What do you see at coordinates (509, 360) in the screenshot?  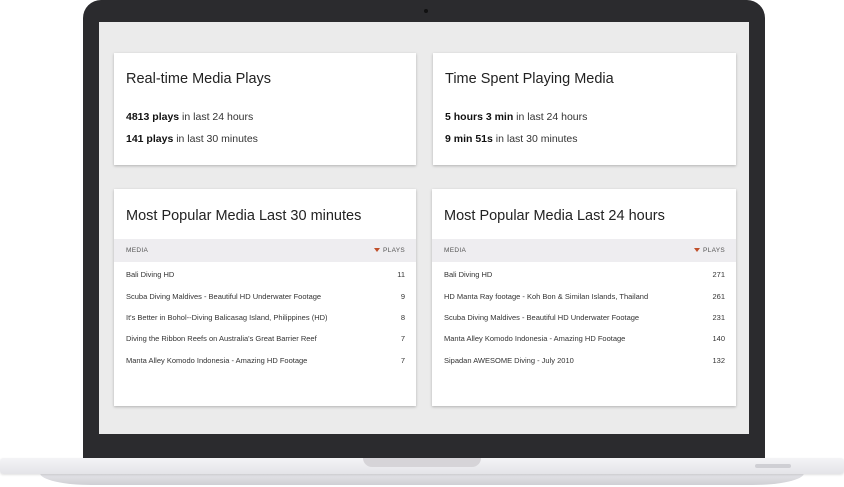 I see `media-title: Sipadan AWESOME Diving - July 2010` at bounding box center [509, 360].